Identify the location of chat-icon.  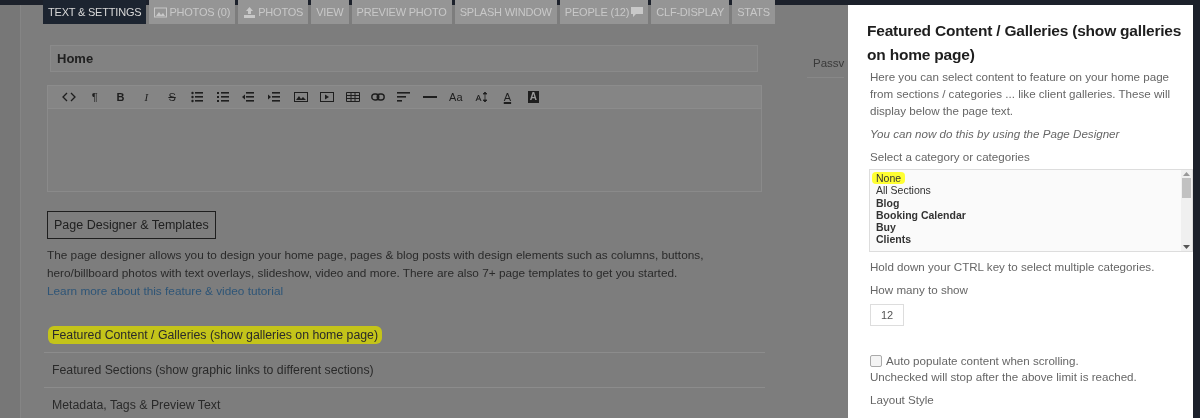
(637, 12).